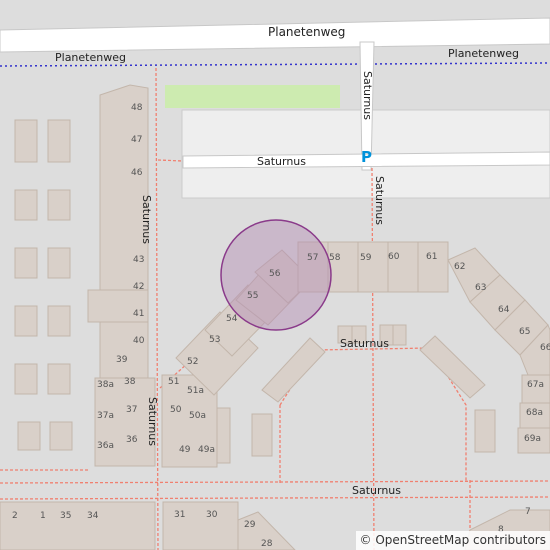  What do you see at coordinates (368, 95) in the screenshot?
I see `road-label-saturnus-vertical-a: Saturnus` at bounding box center [368, 95].